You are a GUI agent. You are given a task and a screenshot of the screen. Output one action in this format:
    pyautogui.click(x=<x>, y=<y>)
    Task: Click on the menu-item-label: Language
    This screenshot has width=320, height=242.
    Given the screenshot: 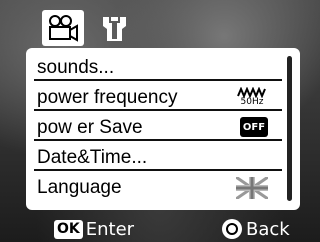 What is the action you would take?
    pyautogui.click(x=79, y=187)
    